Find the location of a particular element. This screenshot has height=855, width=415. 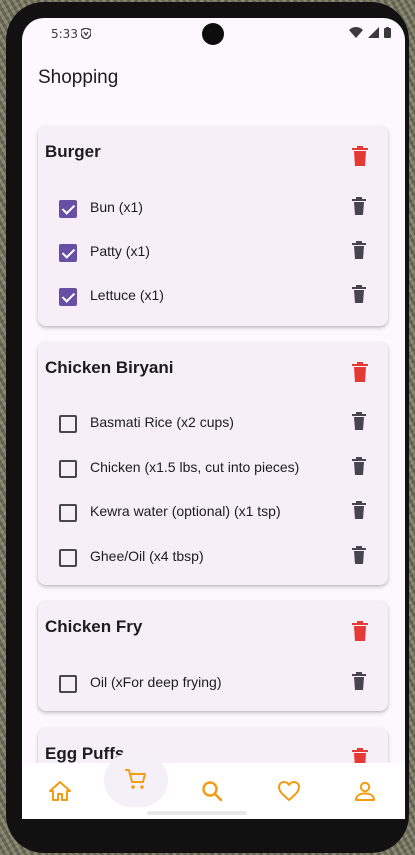

shield-icon is located at coordinates (86, 34).